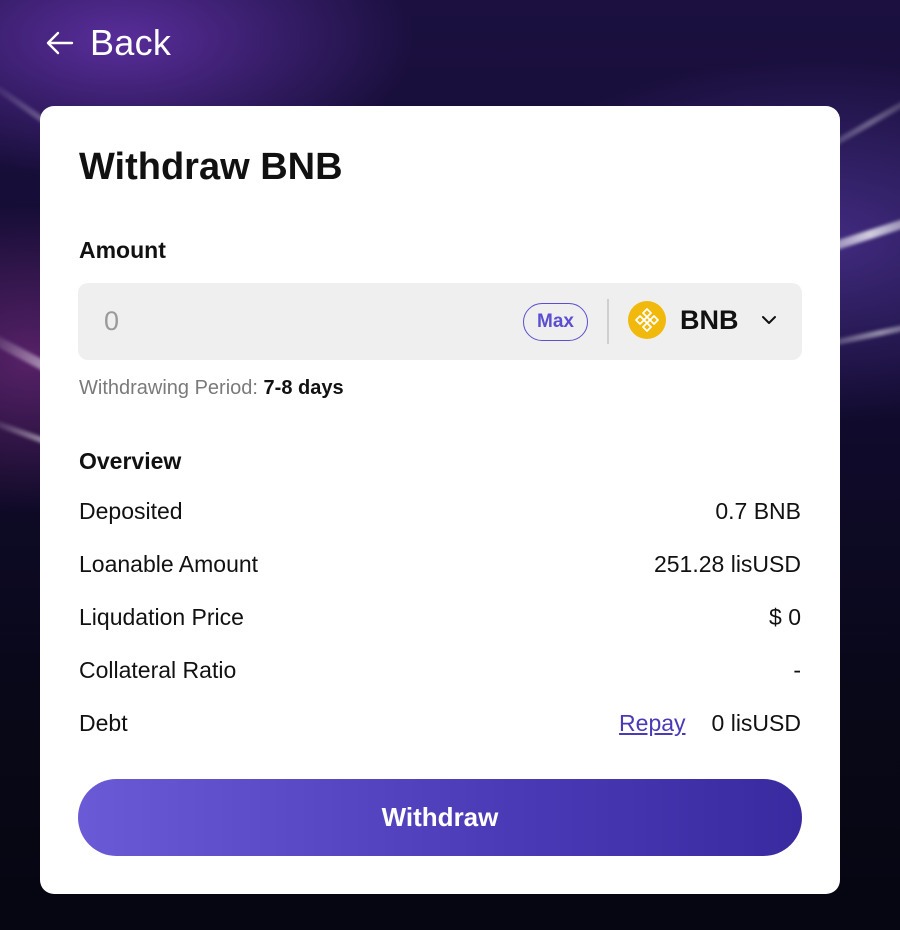  What do you see at coordinates (768, 320) in the screenshot?
I see `chevron-down-icon` at bounding box center [768, 320].